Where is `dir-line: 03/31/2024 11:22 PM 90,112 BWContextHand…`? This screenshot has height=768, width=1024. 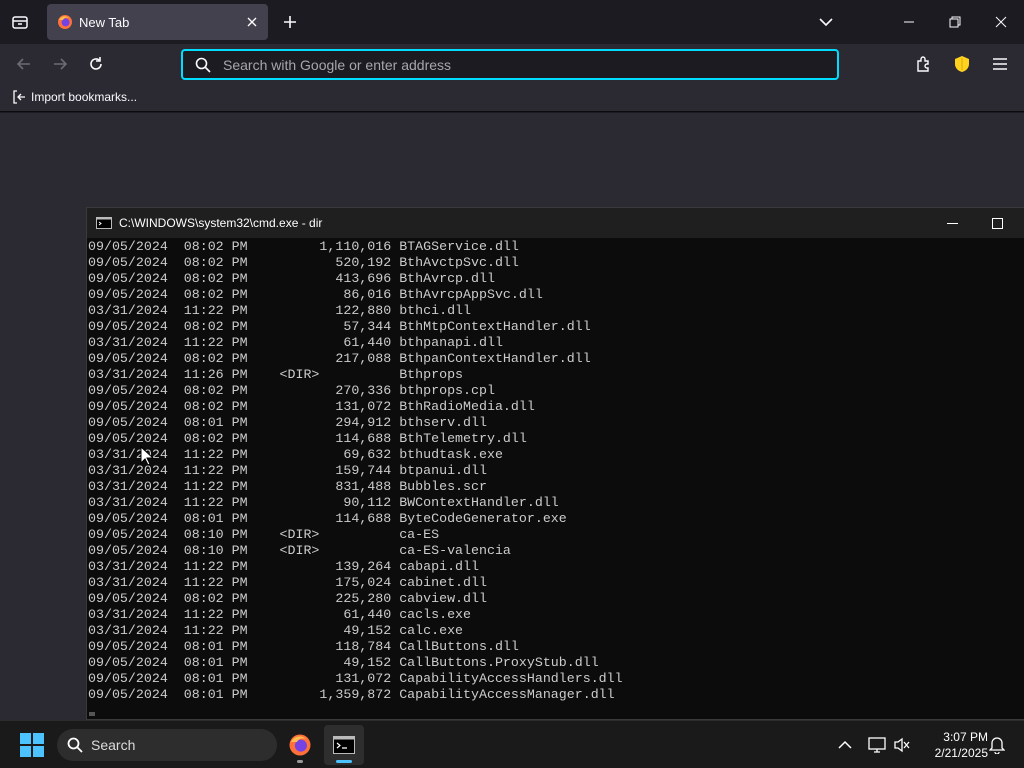
dir-line: 03/31/2024 11:22 PM 90,112 BWContextHand… is located at coordinates (323, 502).